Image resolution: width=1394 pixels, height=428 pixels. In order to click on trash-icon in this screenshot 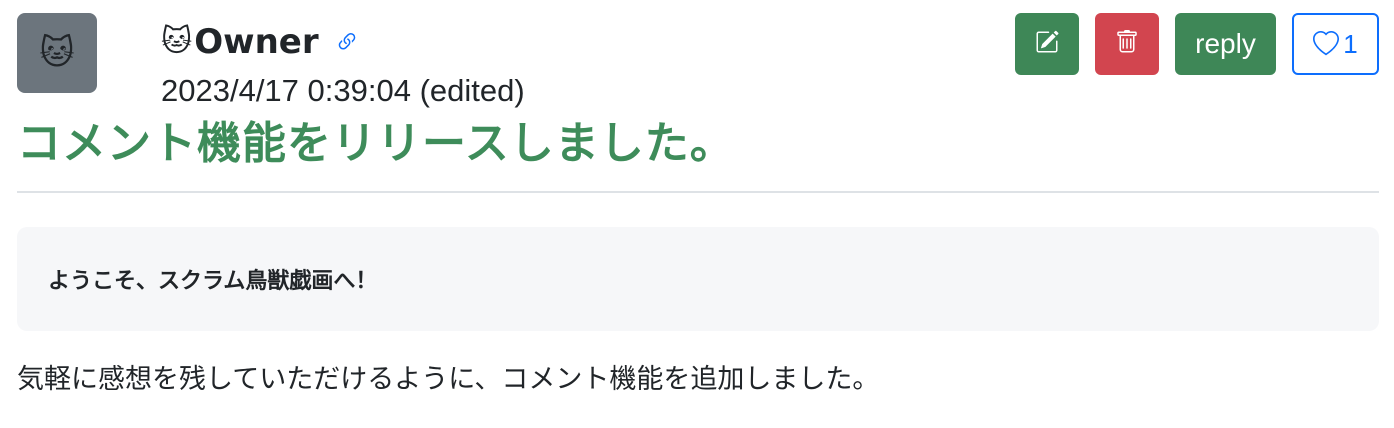, I will do `click(1127, 44)`.